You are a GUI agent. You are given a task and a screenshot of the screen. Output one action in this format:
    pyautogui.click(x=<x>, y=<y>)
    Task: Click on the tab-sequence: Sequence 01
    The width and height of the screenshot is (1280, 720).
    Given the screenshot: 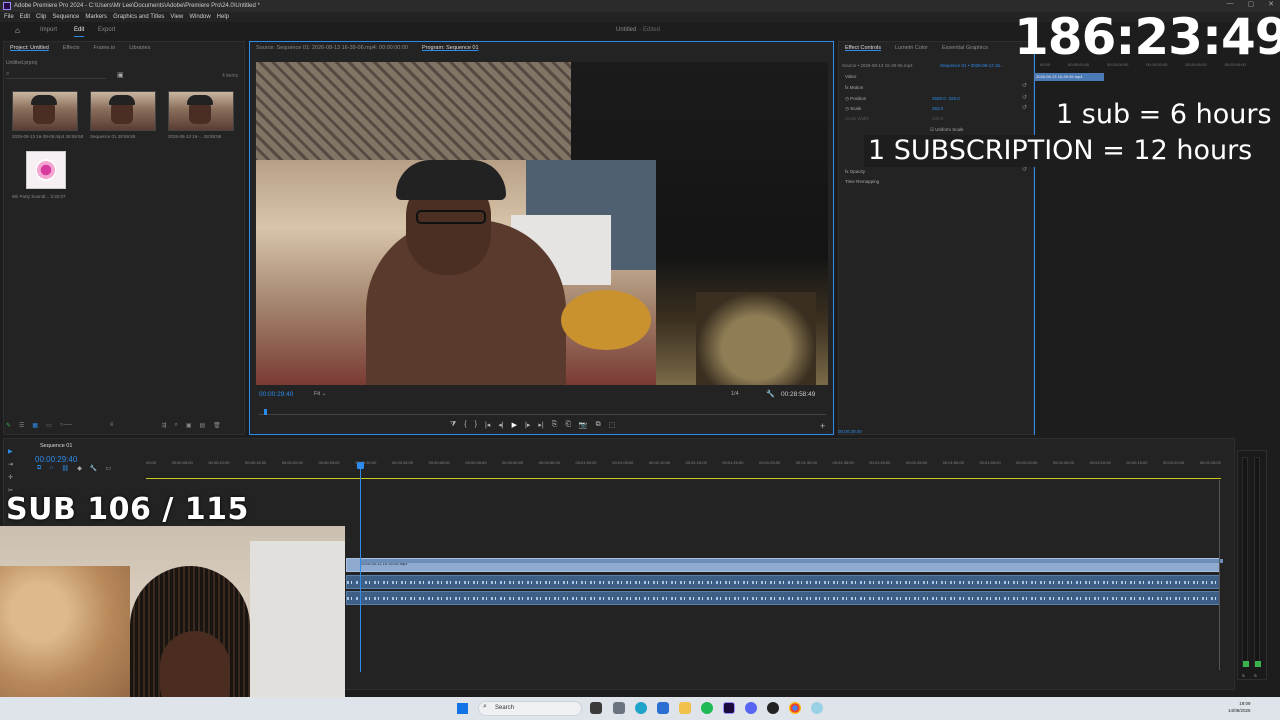 What is the action you would take?
    pyautogui.click(x=56, y=446)
    